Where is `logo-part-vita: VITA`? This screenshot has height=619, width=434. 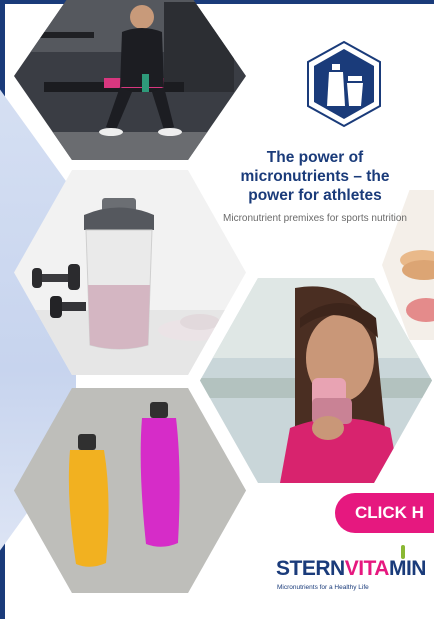
logo-part-vita: VITA is located at coordinates (367, 568).